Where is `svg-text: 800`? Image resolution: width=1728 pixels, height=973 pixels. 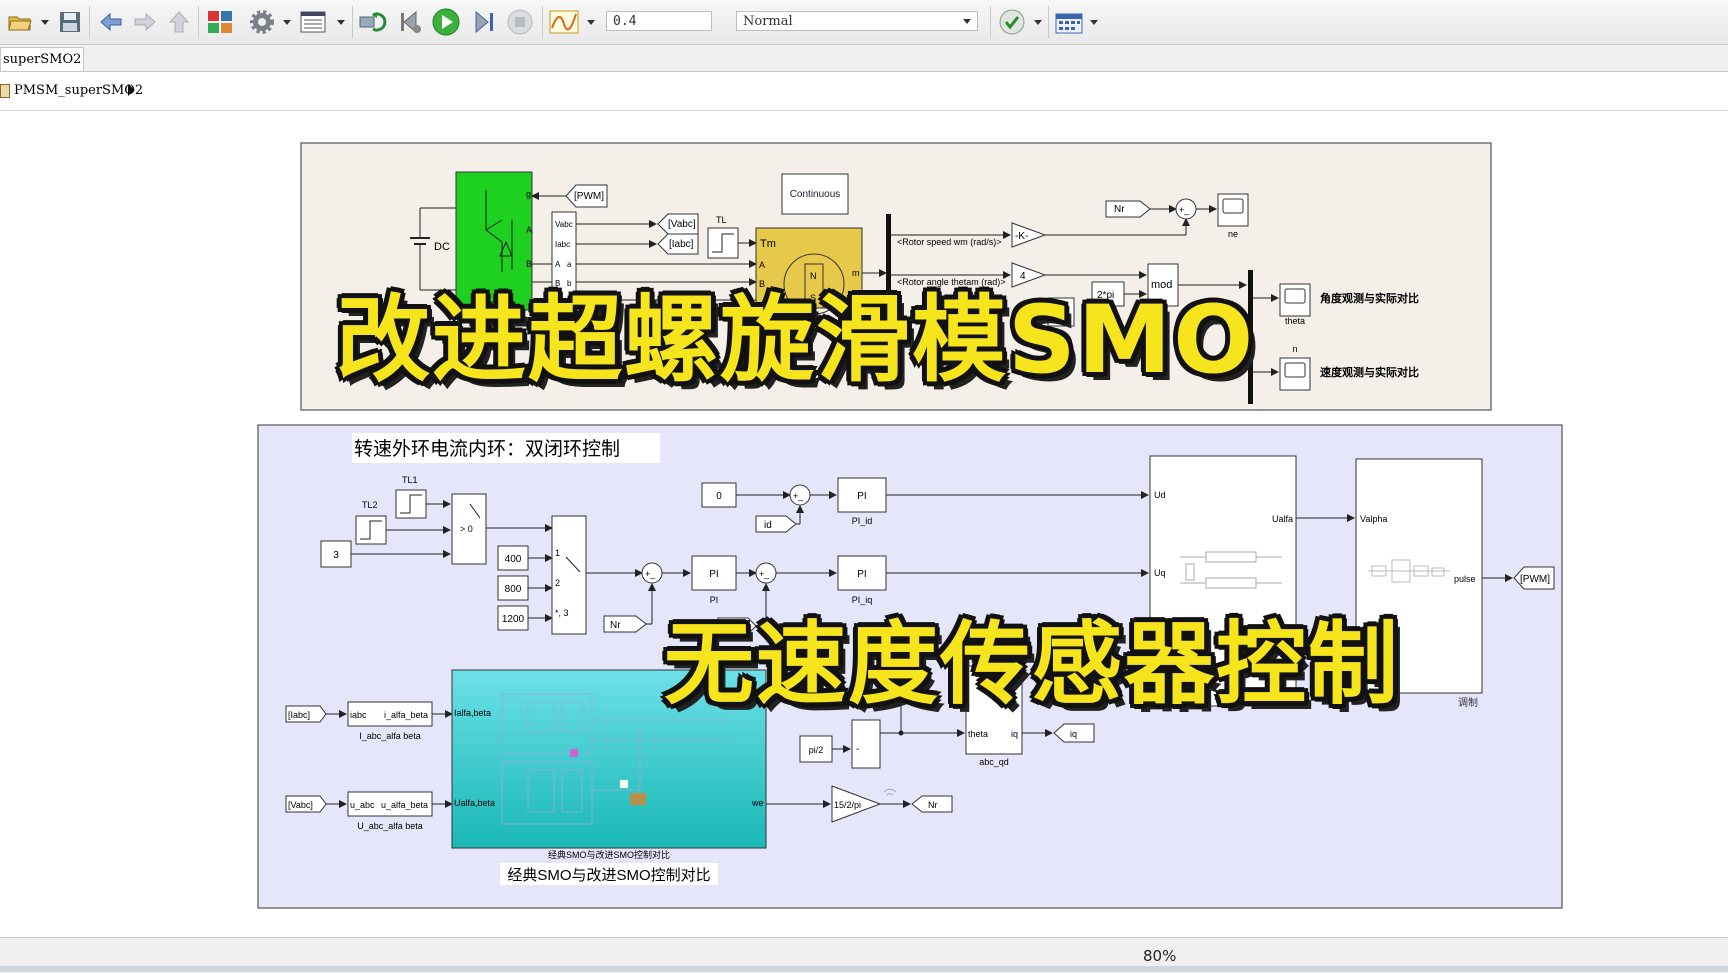
svg-text: 800 is located at coordinates (513, 589).